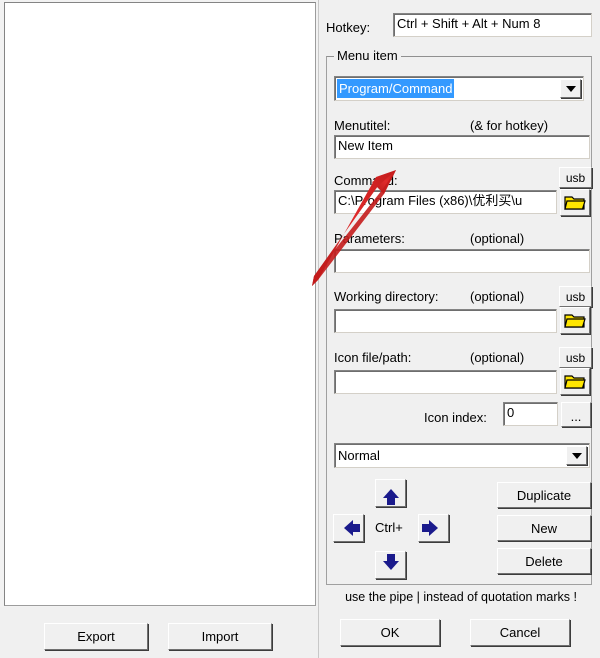 This screenshot has height=658, width=600. Describe the element at coordinates (497, 296) in the screenshot. I see `working-directory-hint: (optional)` at that location.